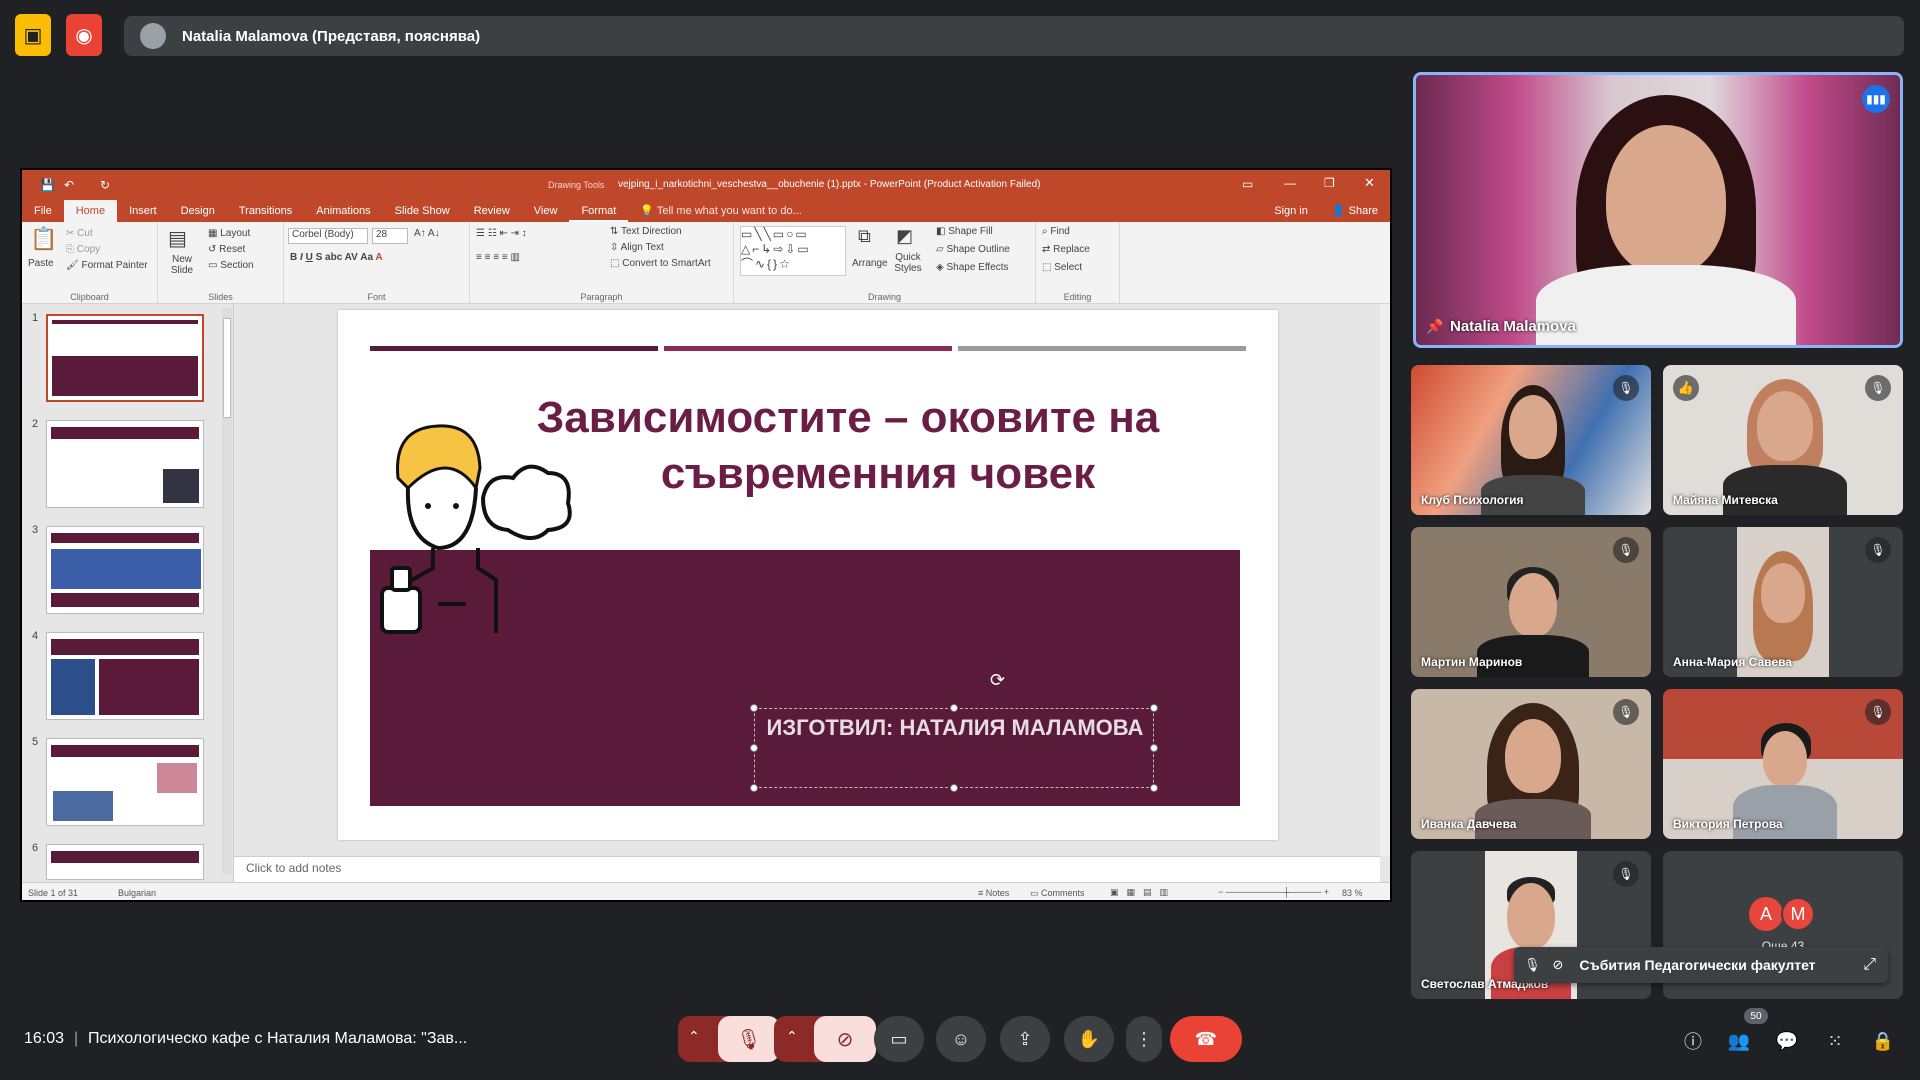 The image size is (1920, 1080). What do you see at coordinates (229, 233) in the screenshot?
I see `layout-button: ▦ Layout` at bounding box center [229, 233].